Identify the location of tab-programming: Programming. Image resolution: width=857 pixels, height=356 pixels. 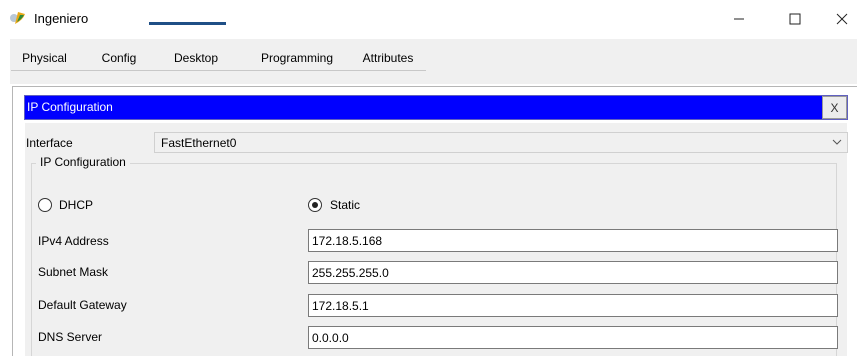
(297, 59).